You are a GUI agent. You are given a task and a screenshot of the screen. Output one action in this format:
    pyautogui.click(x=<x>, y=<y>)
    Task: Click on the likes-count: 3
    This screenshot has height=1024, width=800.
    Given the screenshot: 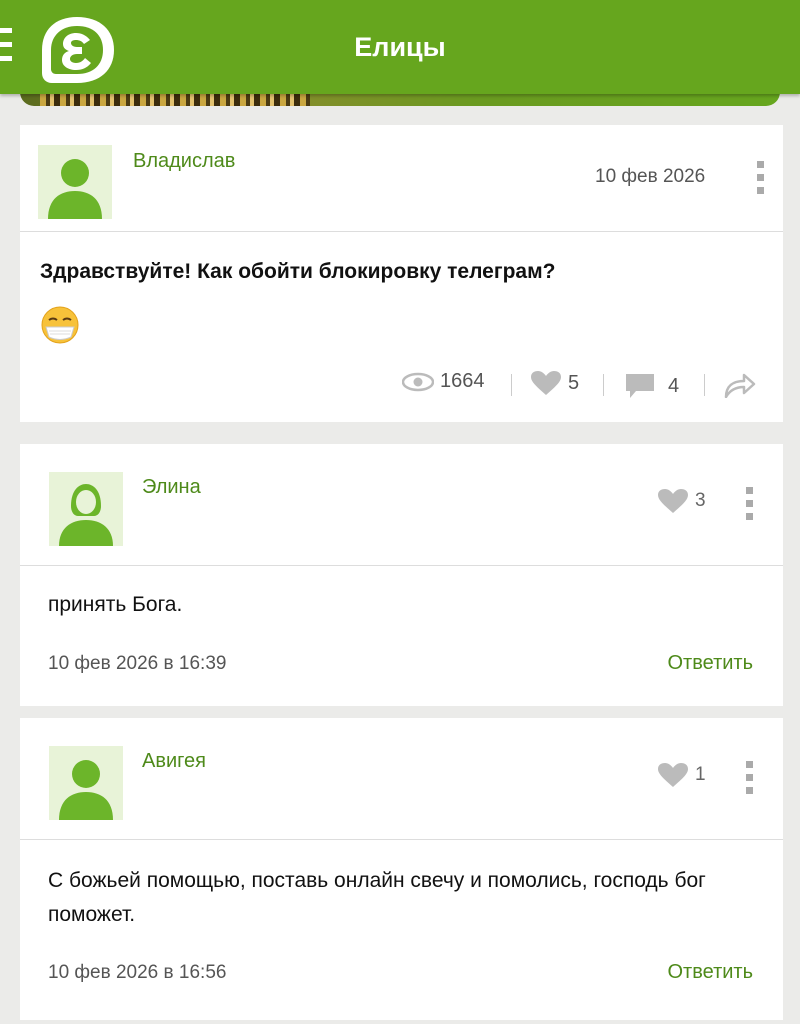 What is the action you would take?
    pyautogui.click(x=700, y=500)
    